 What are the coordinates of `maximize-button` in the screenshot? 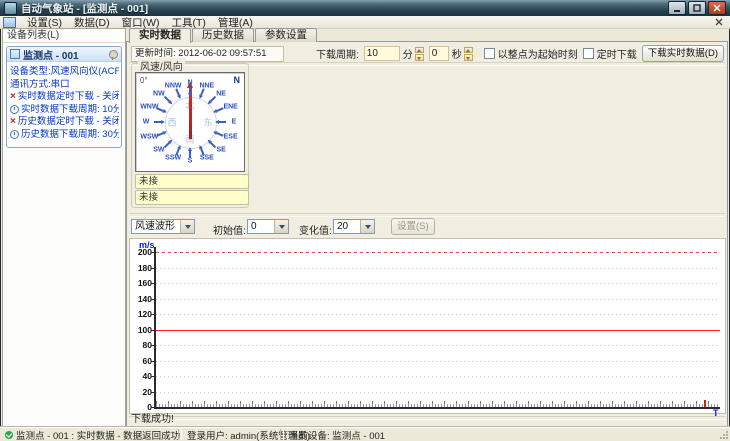 It's located at (697, 8).